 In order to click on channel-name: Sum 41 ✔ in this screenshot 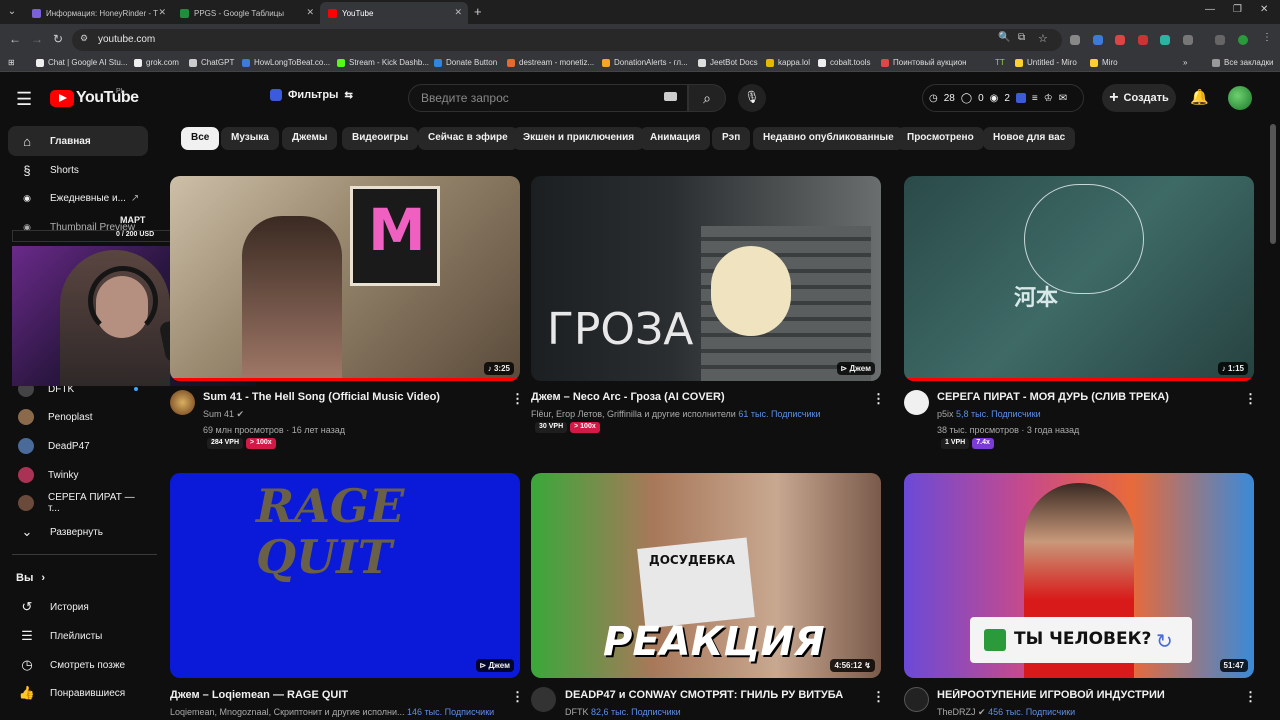, I will do `click(223, 414)`.